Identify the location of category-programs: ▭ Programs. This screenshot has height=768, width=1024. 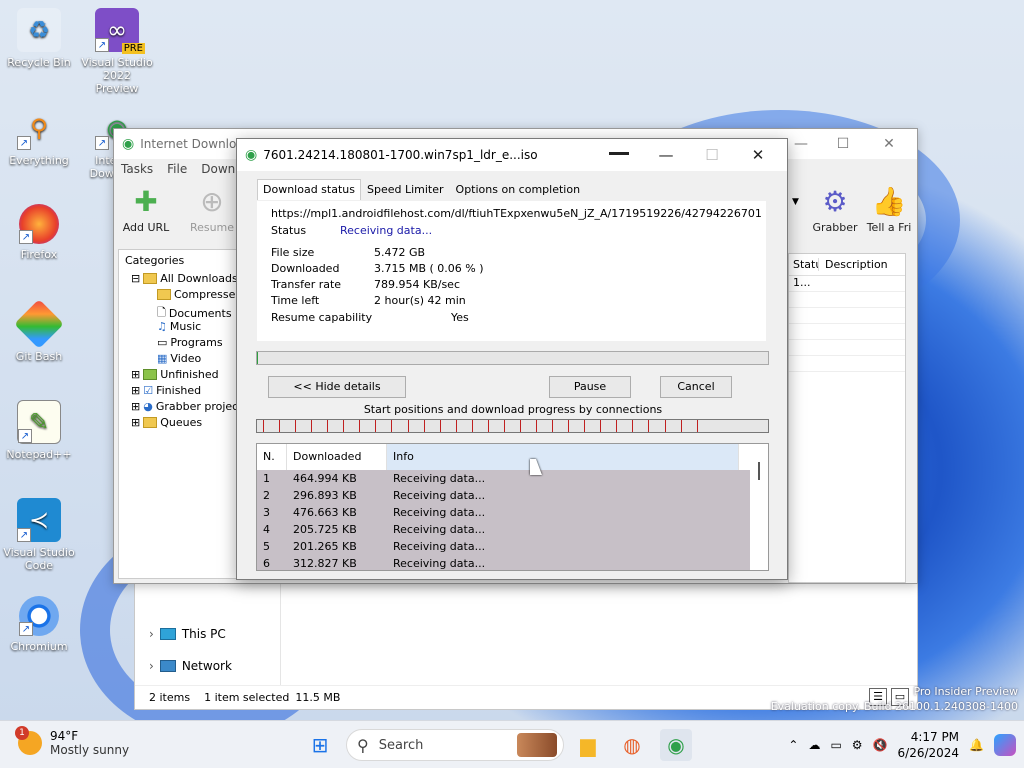
(190, 342).